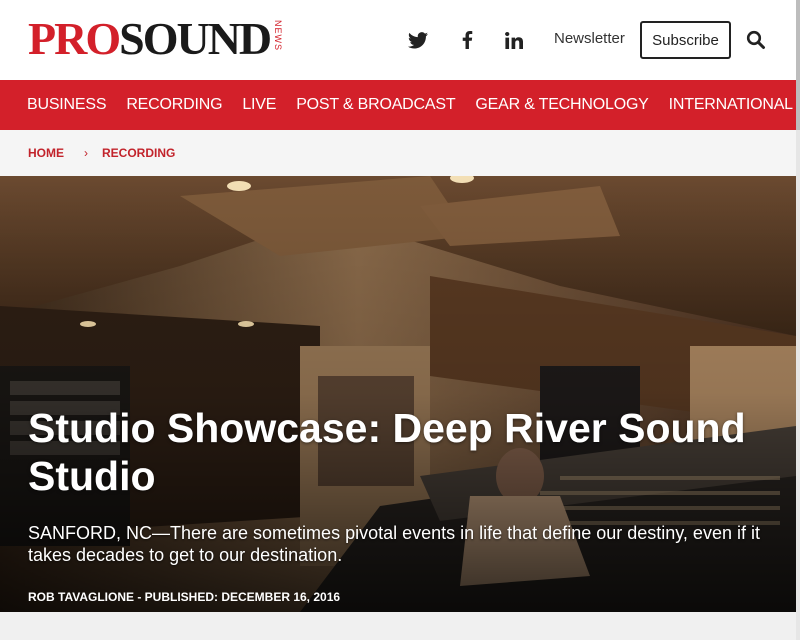 The image size is (800, 640). What do you see at coordinates (467, 40) in the screenshot?
I see `facebook-icon` at bounding box center [467, 40].